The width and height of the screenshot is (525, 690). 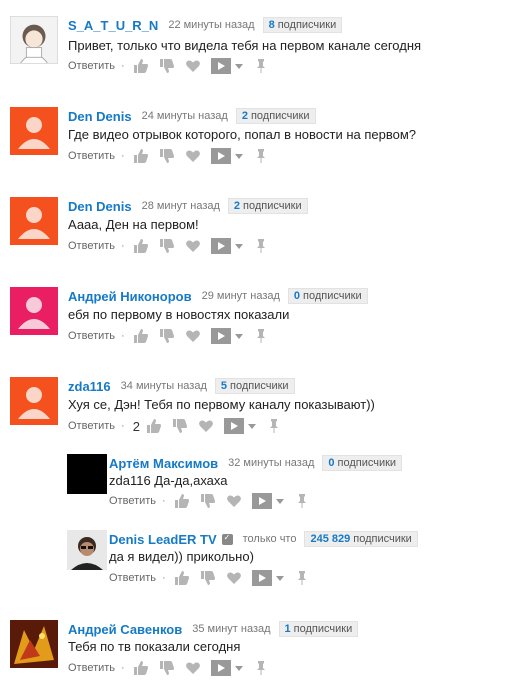 What do you see at coordinates (168, 480) in the screenshot?
I see `comment-text: zda116 Да-да,ахаха` at bounding box center [168, 480].